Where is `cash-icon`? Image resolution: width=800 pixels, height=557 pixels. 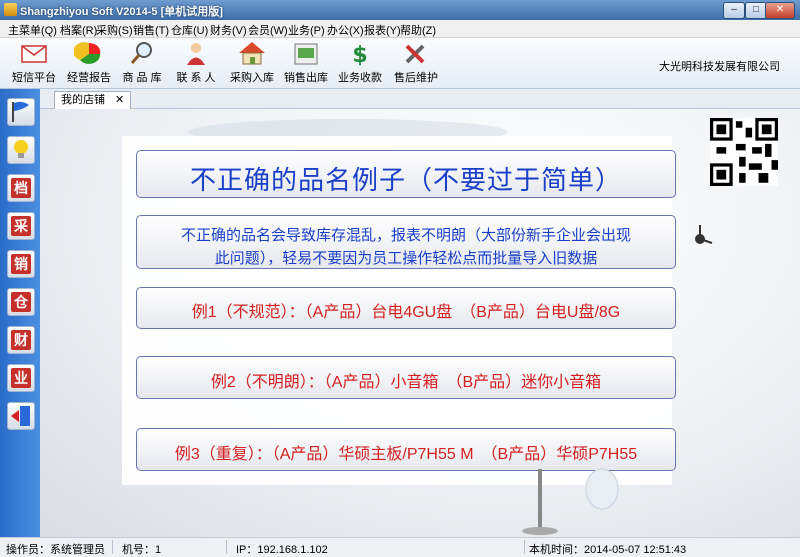 cash-icon is located at coordinates (306, 54).